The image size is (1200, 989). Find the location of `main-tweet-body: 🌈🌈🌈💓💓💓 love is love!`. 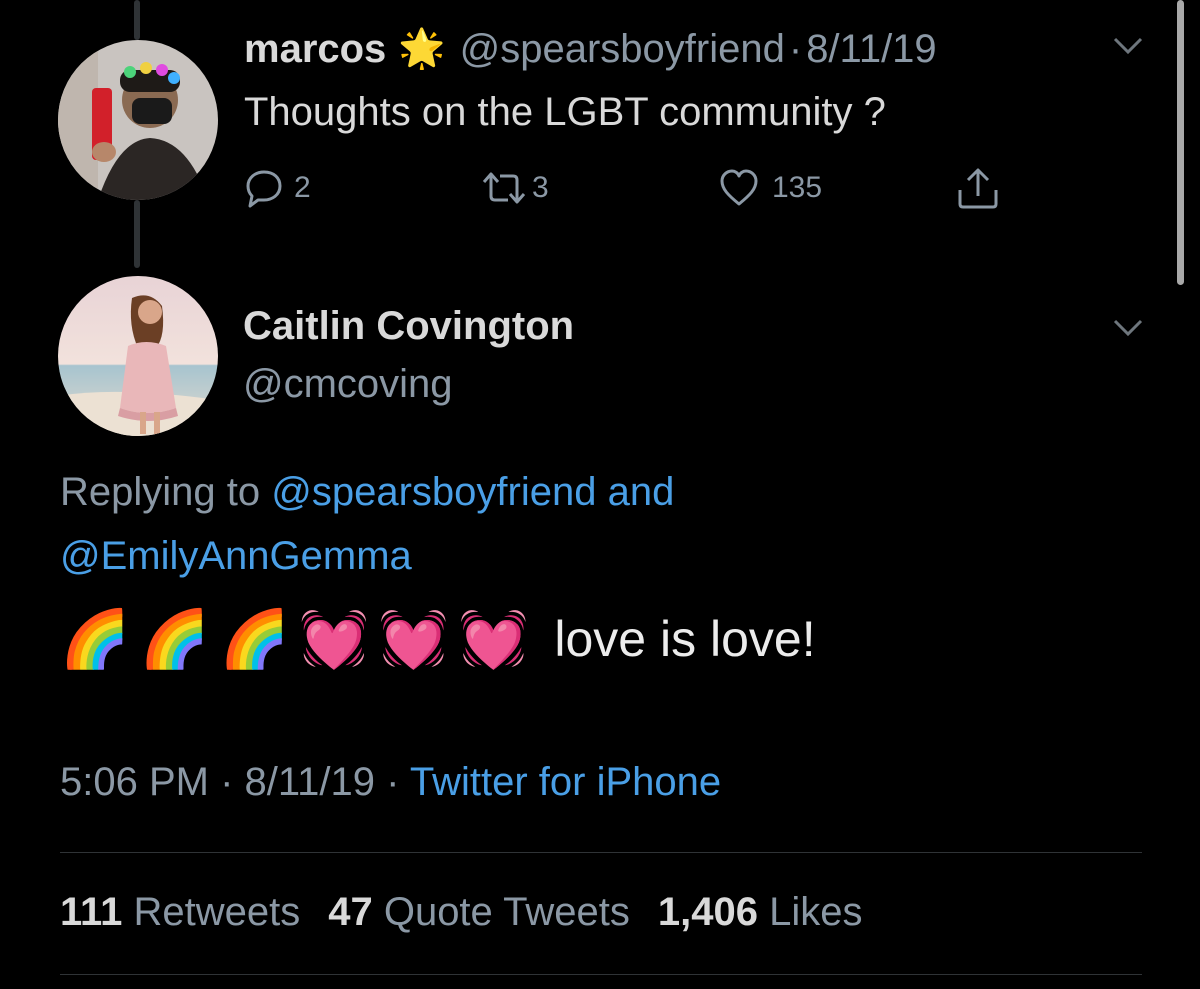

main-tweet-body: 🌈🌈🌈💓💓💓 love is love! is located at coordinates (438, 639).